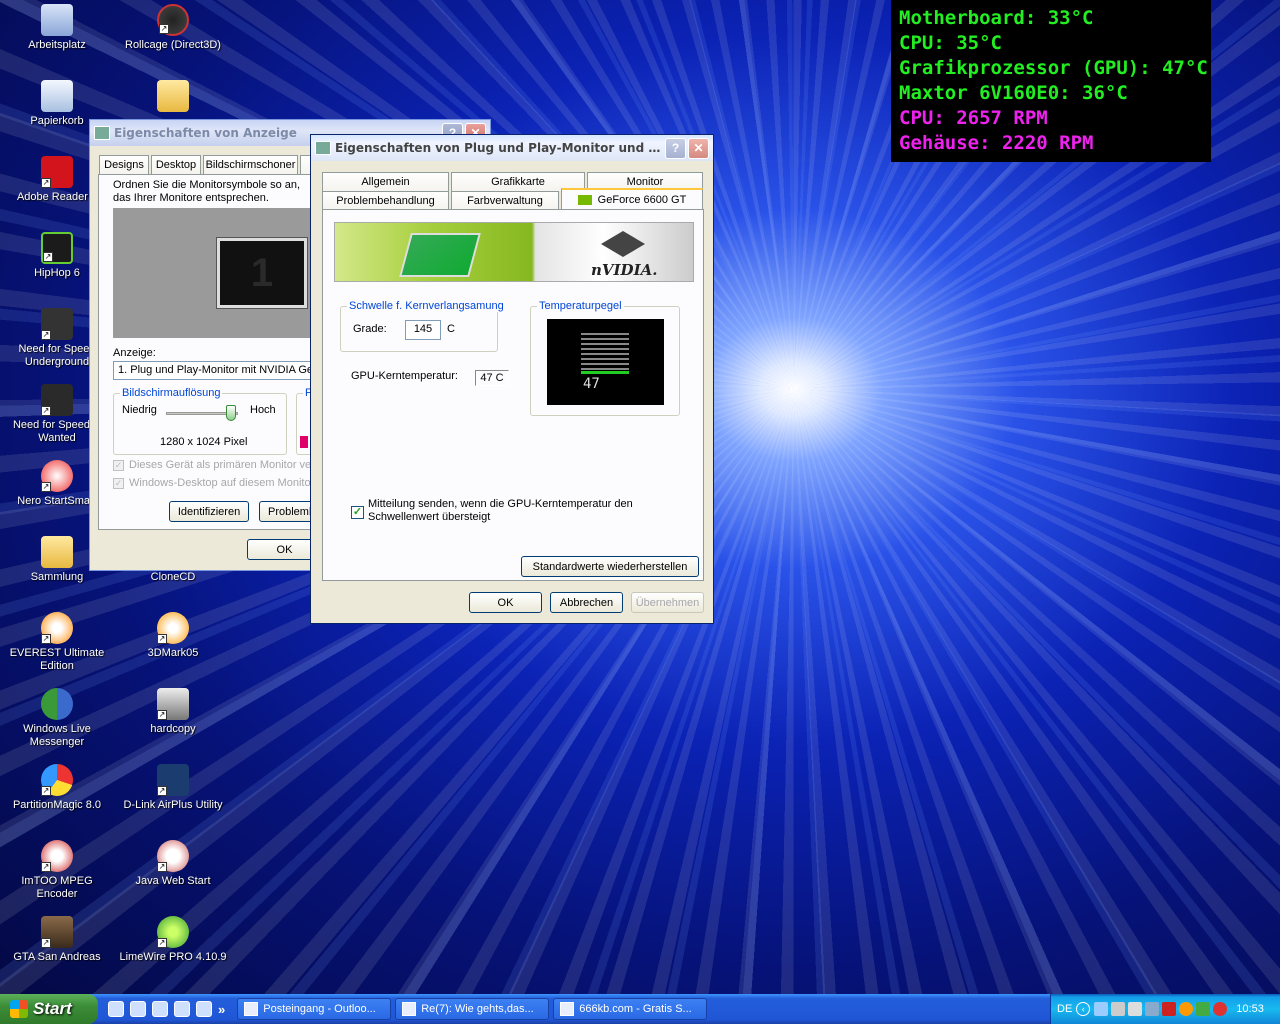 The image size is (1280, 1024). Describe the element at coordinates (610, 566) in the screenshot. I see `restore-defaults-button: Standardwerte wiederherstellen` at that location.